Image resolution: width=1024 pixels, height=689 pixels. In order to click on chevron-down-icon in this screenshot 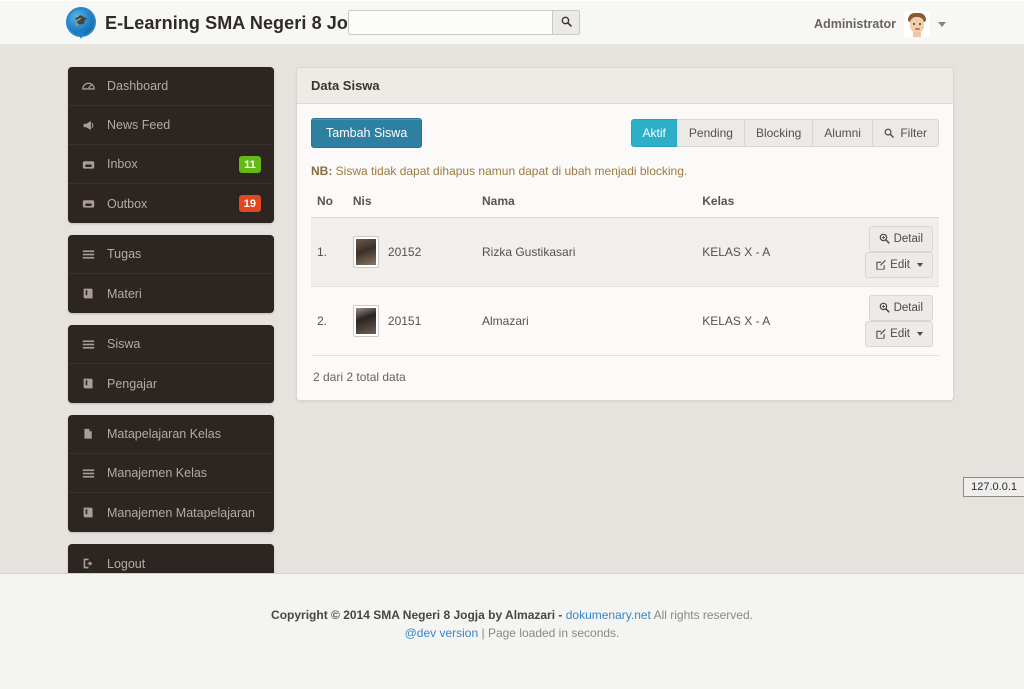, I will do `click(942, 24)`.